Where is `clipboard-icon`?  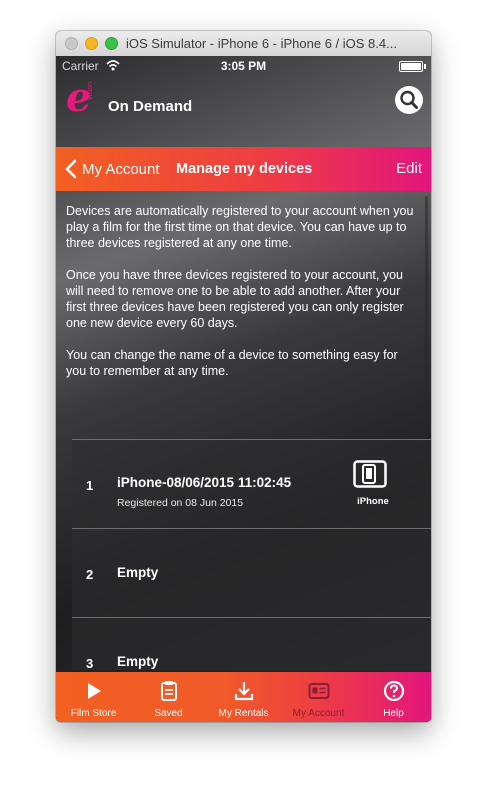
clipboard-icon is located at coordinates (169, 691).